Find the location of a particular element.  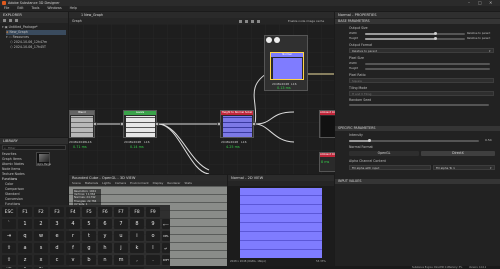

key-c: c is located at coordinates (57, 260).